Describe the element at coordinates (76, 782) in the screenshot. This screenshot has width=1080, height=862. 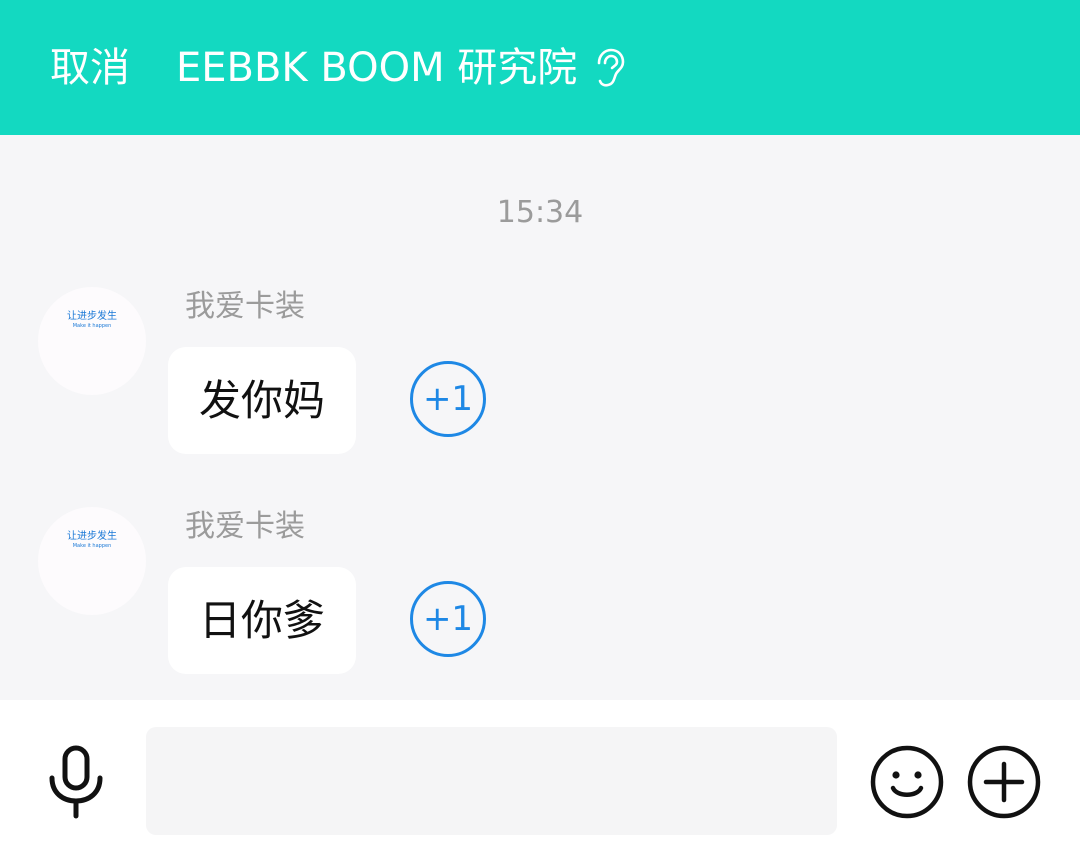
I see `microphone-icon` at that location.